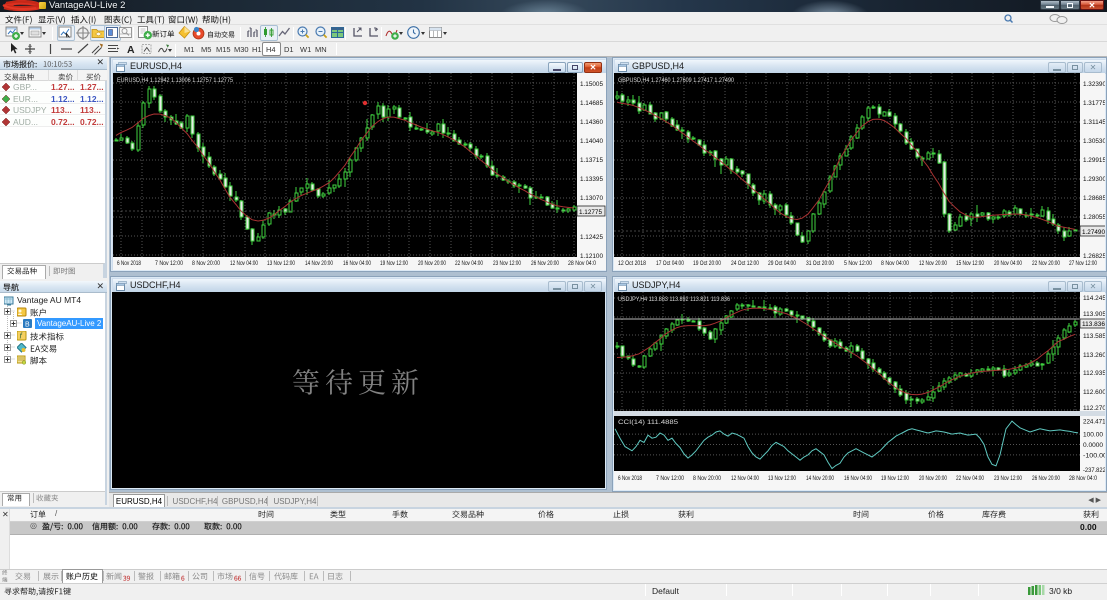  What do you see at coordinates (1094, 103) in the screenshot?
I see `svg-text: 1.31775` at bounding box center [1094, 103].